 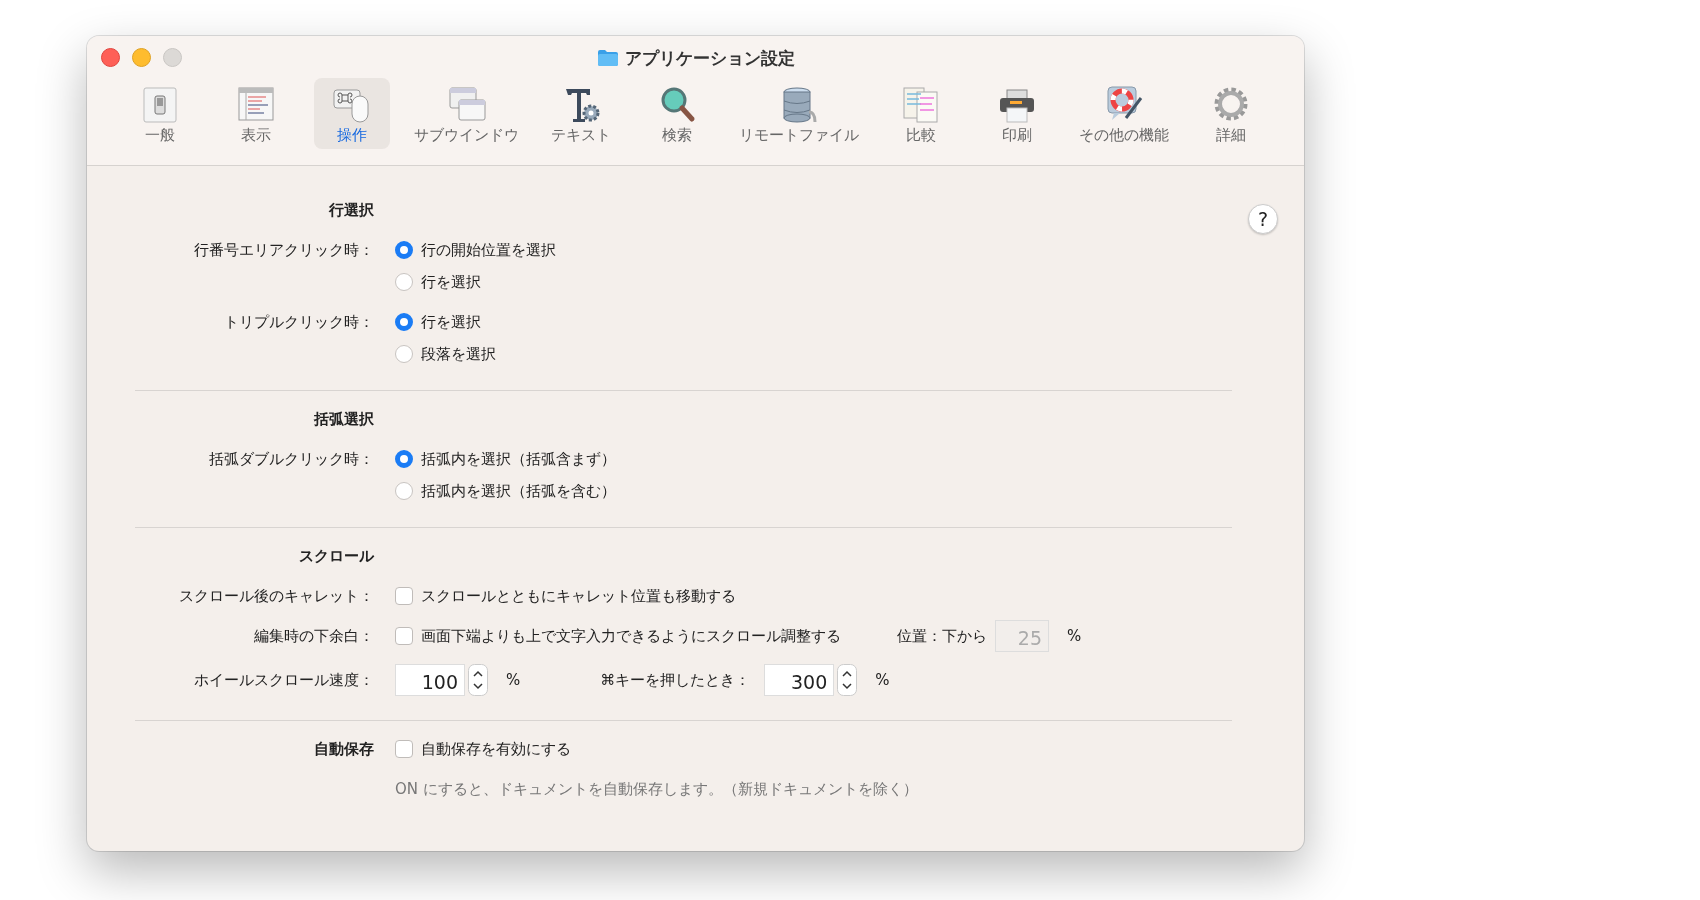 I want to click on toolbar-tab: サブウインドウ, so click(x=466, y=113).